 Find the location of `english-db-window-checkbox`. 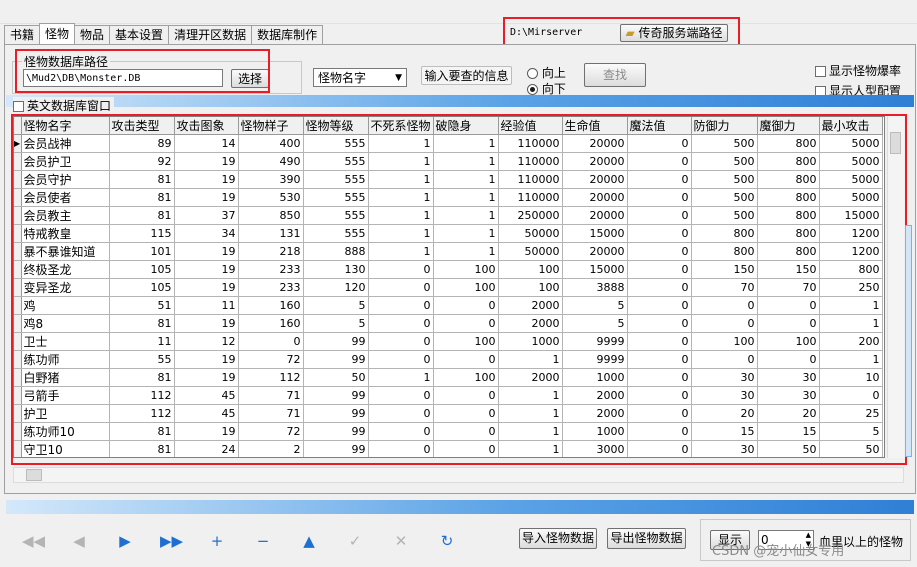

english-db-window-checkbox is located at coordinates (18, 106).